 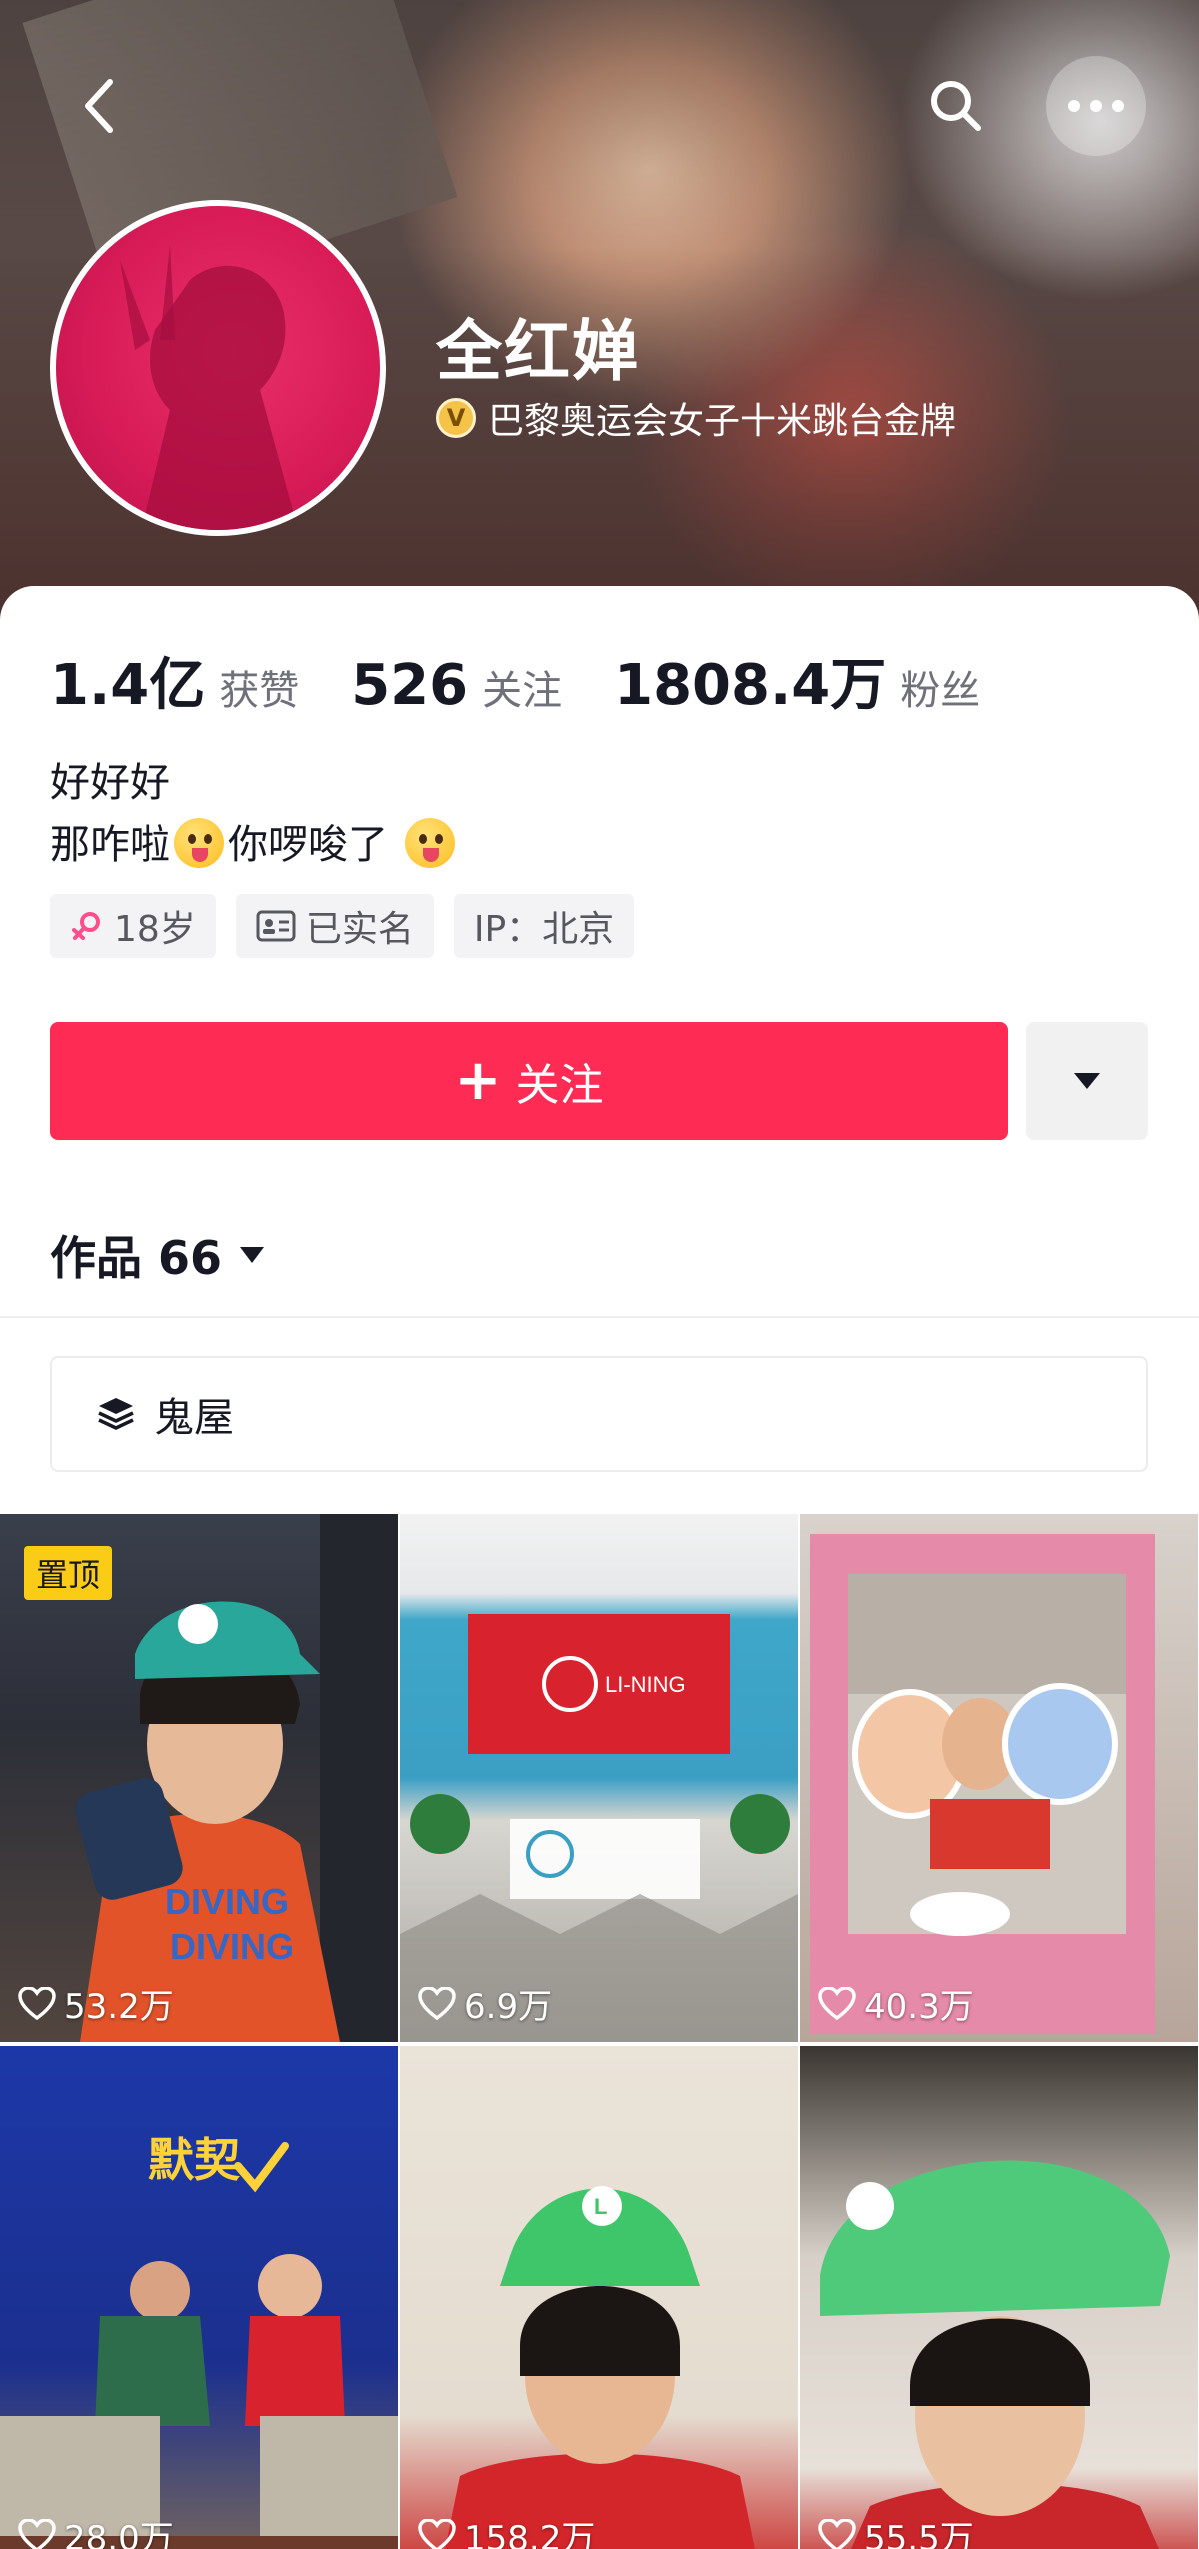 What do you see at coordinates (259, 691) in the screenshot?
I see `stat-likes-label: 获赞` at bounding box center [259, 691].